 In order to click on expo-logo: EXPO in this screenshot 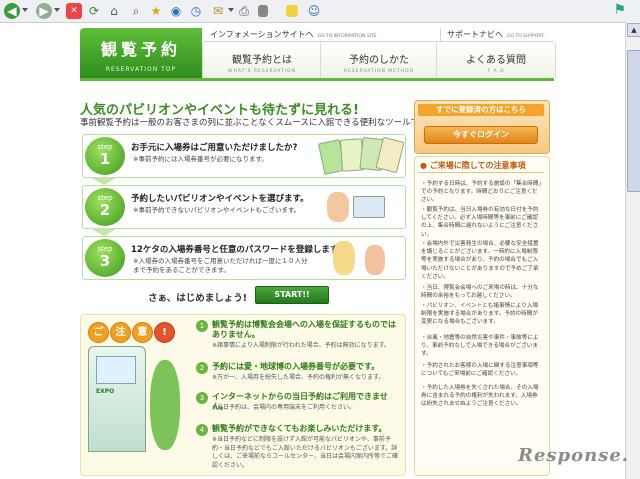, I will do `click(105, 391)`.